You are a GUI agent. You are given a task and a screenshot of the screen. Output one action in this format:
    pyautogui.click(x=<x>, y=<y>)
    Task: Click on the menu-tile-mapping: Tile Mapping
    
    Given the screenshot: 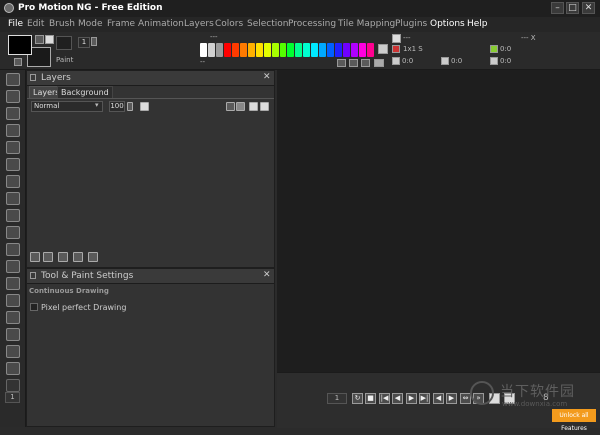 What is the action you would take?
    pyautogui.click(x=366, y=24)
    